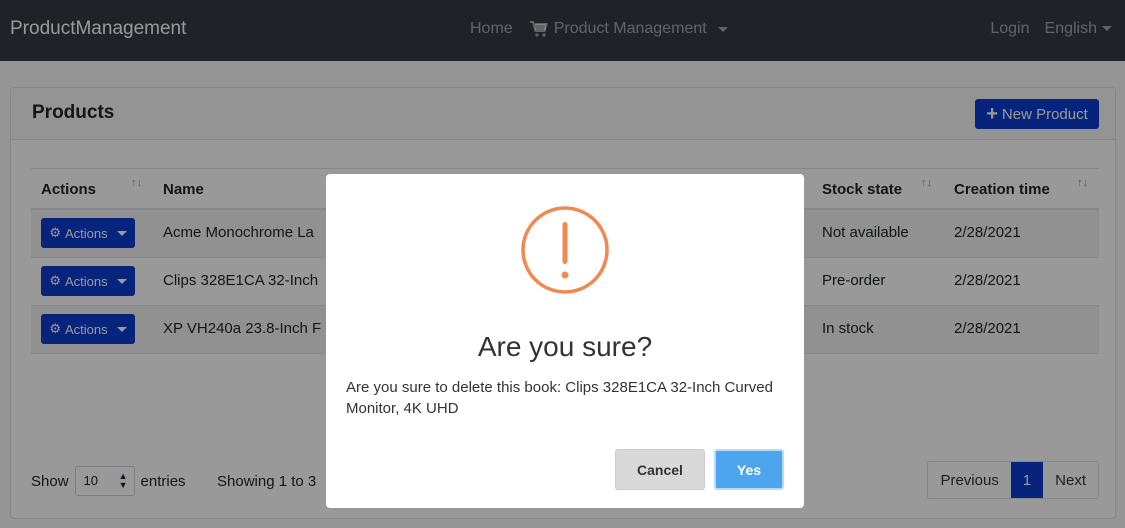 Image resolution: width=1125 pixels, height=528 pixels. I want to click on cancel-button: Cancel, so click(660, 469).